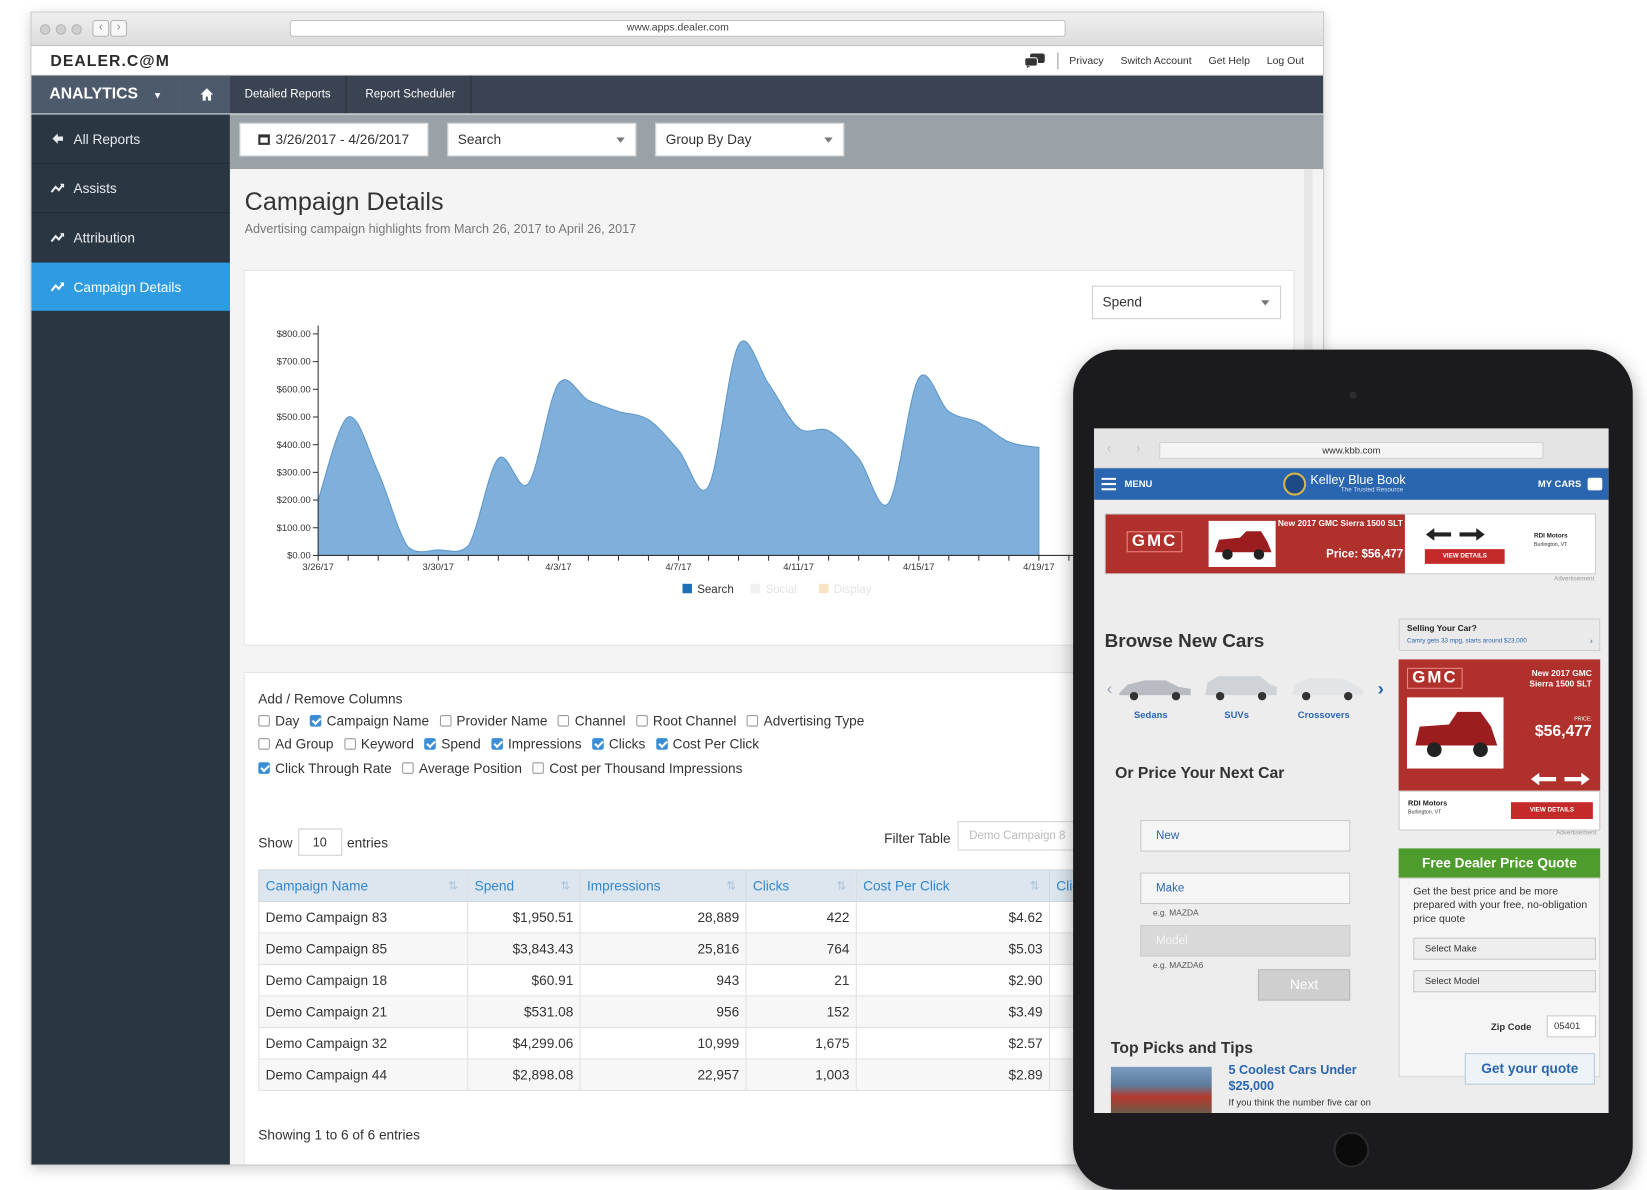  What do you see at coordinates (542, 139) in the screenshot?
I see `channel-dropdown: Search` at bounding box center [542, 139].